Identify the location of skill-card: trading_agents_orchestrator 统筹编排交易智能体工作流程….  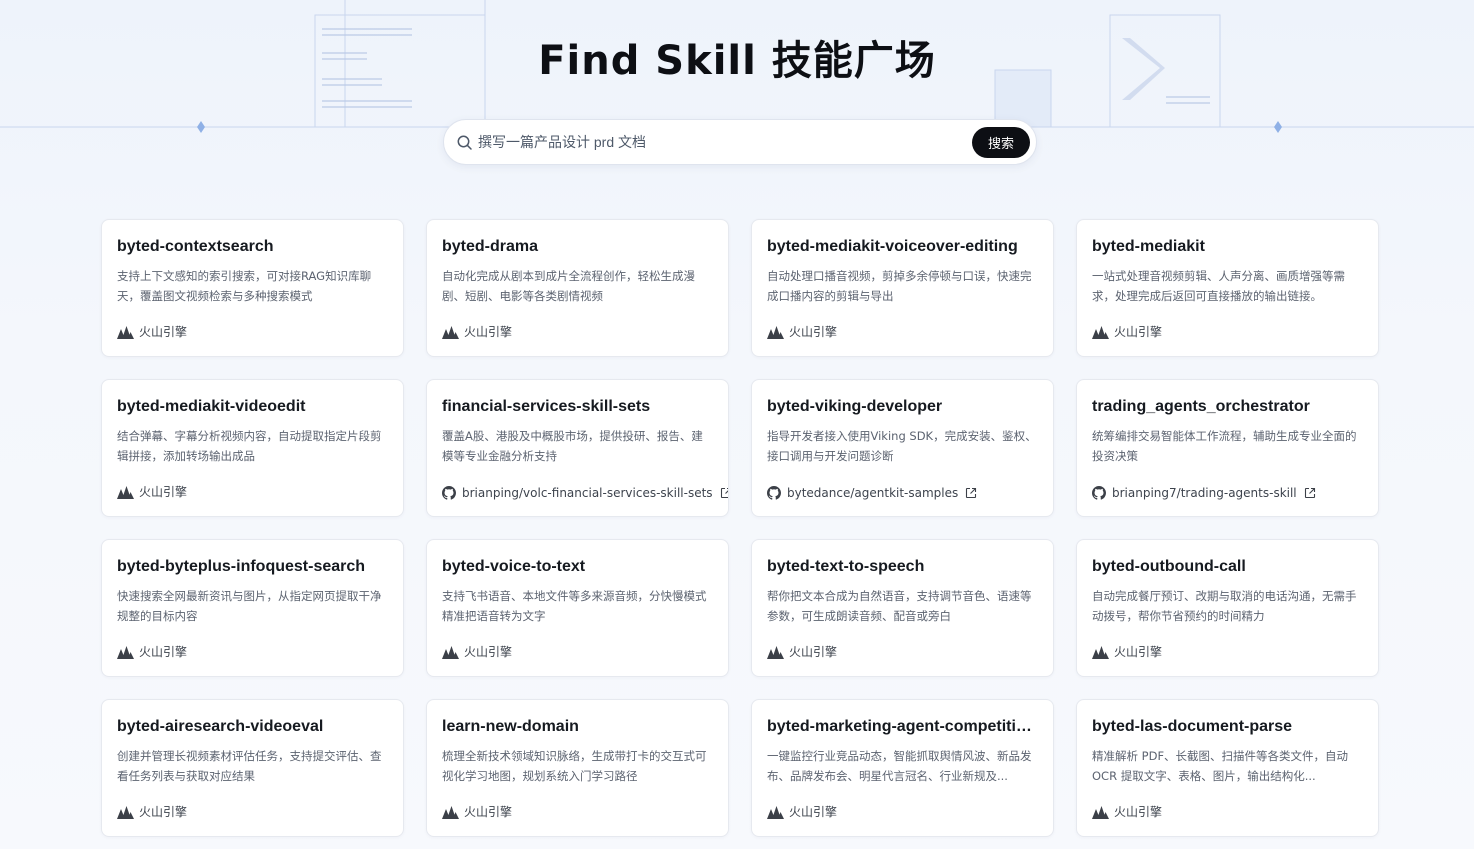
(1227, 448).